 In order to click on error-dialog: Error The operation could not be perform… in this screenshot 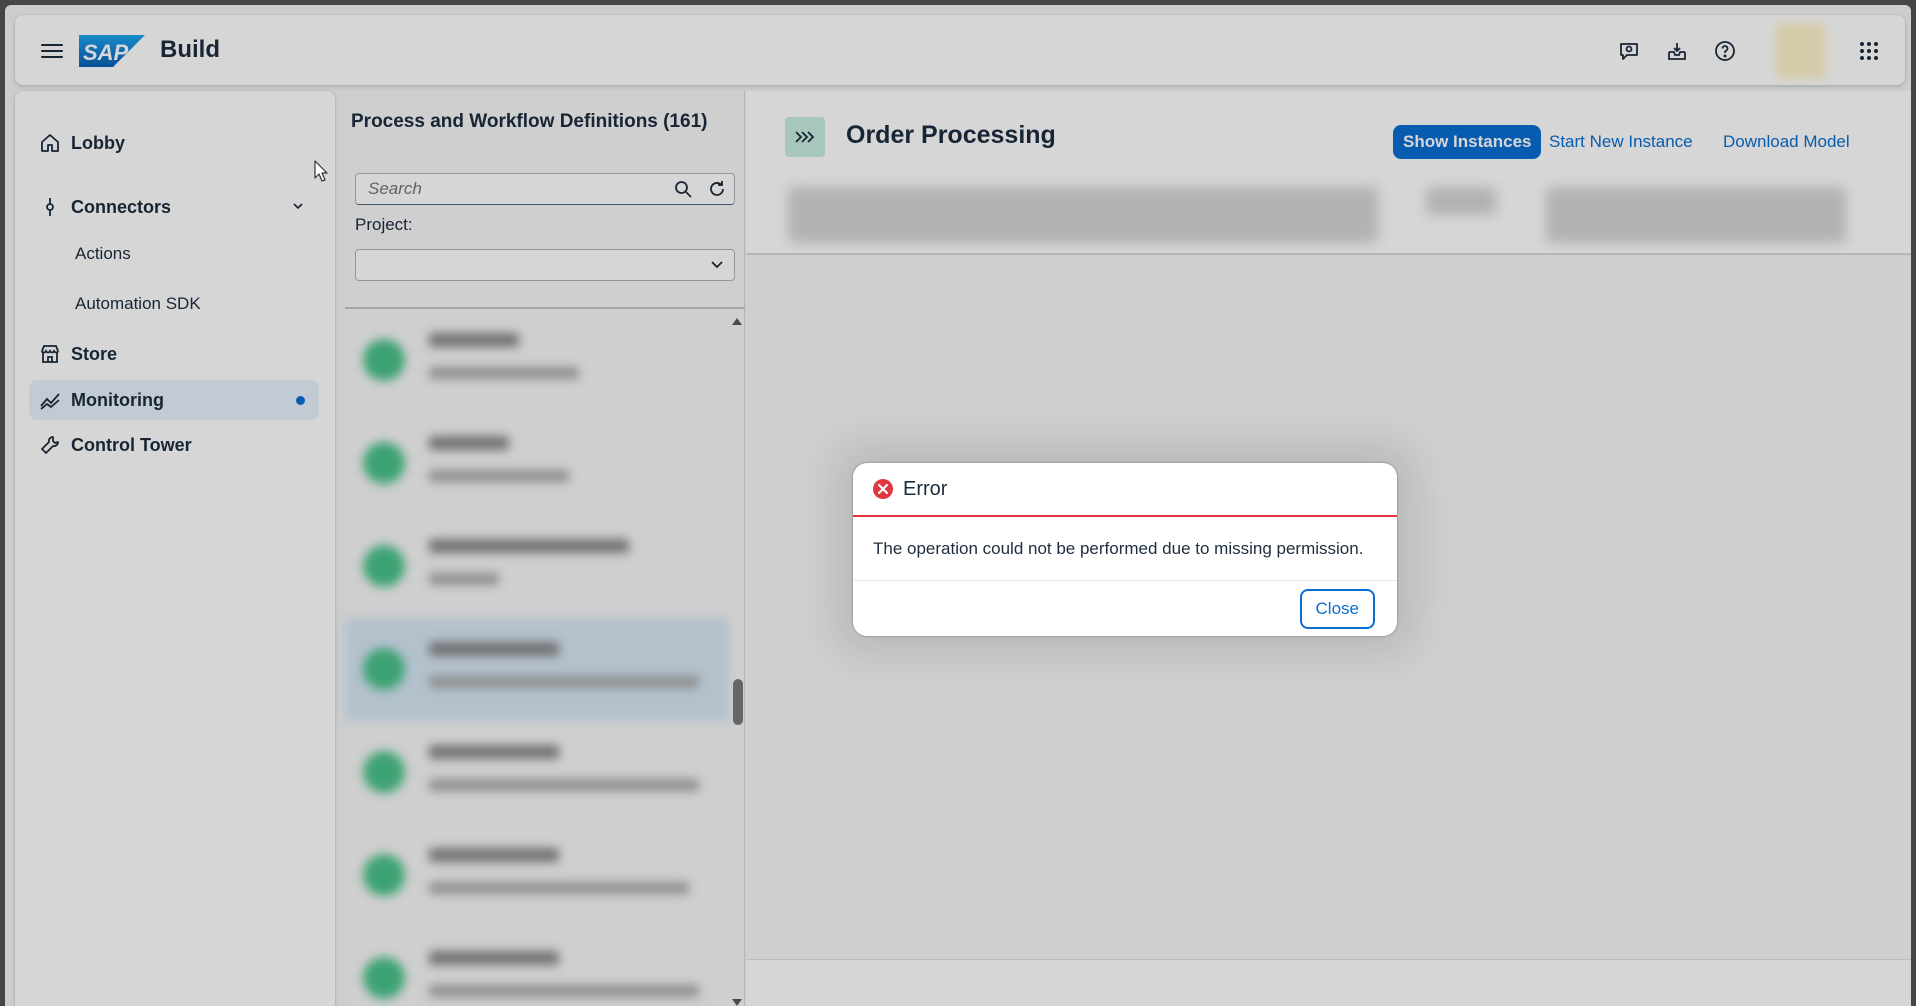, I will do `click(1125, 549)`.